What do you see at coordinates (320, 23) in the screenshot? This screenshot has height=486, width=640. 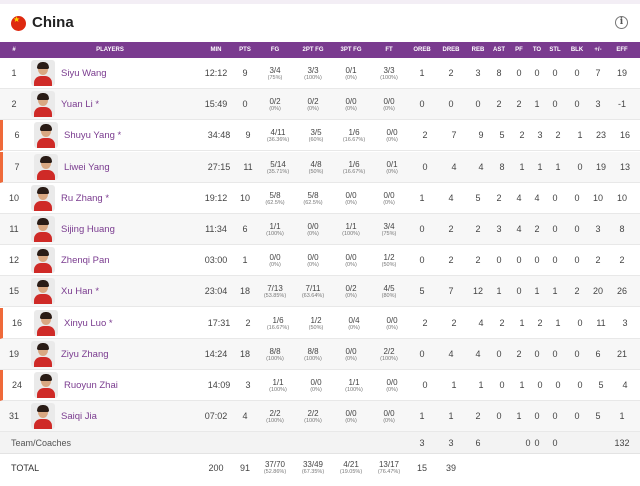 I see `team-header: ★ China i` at bounding box center [320, 23].